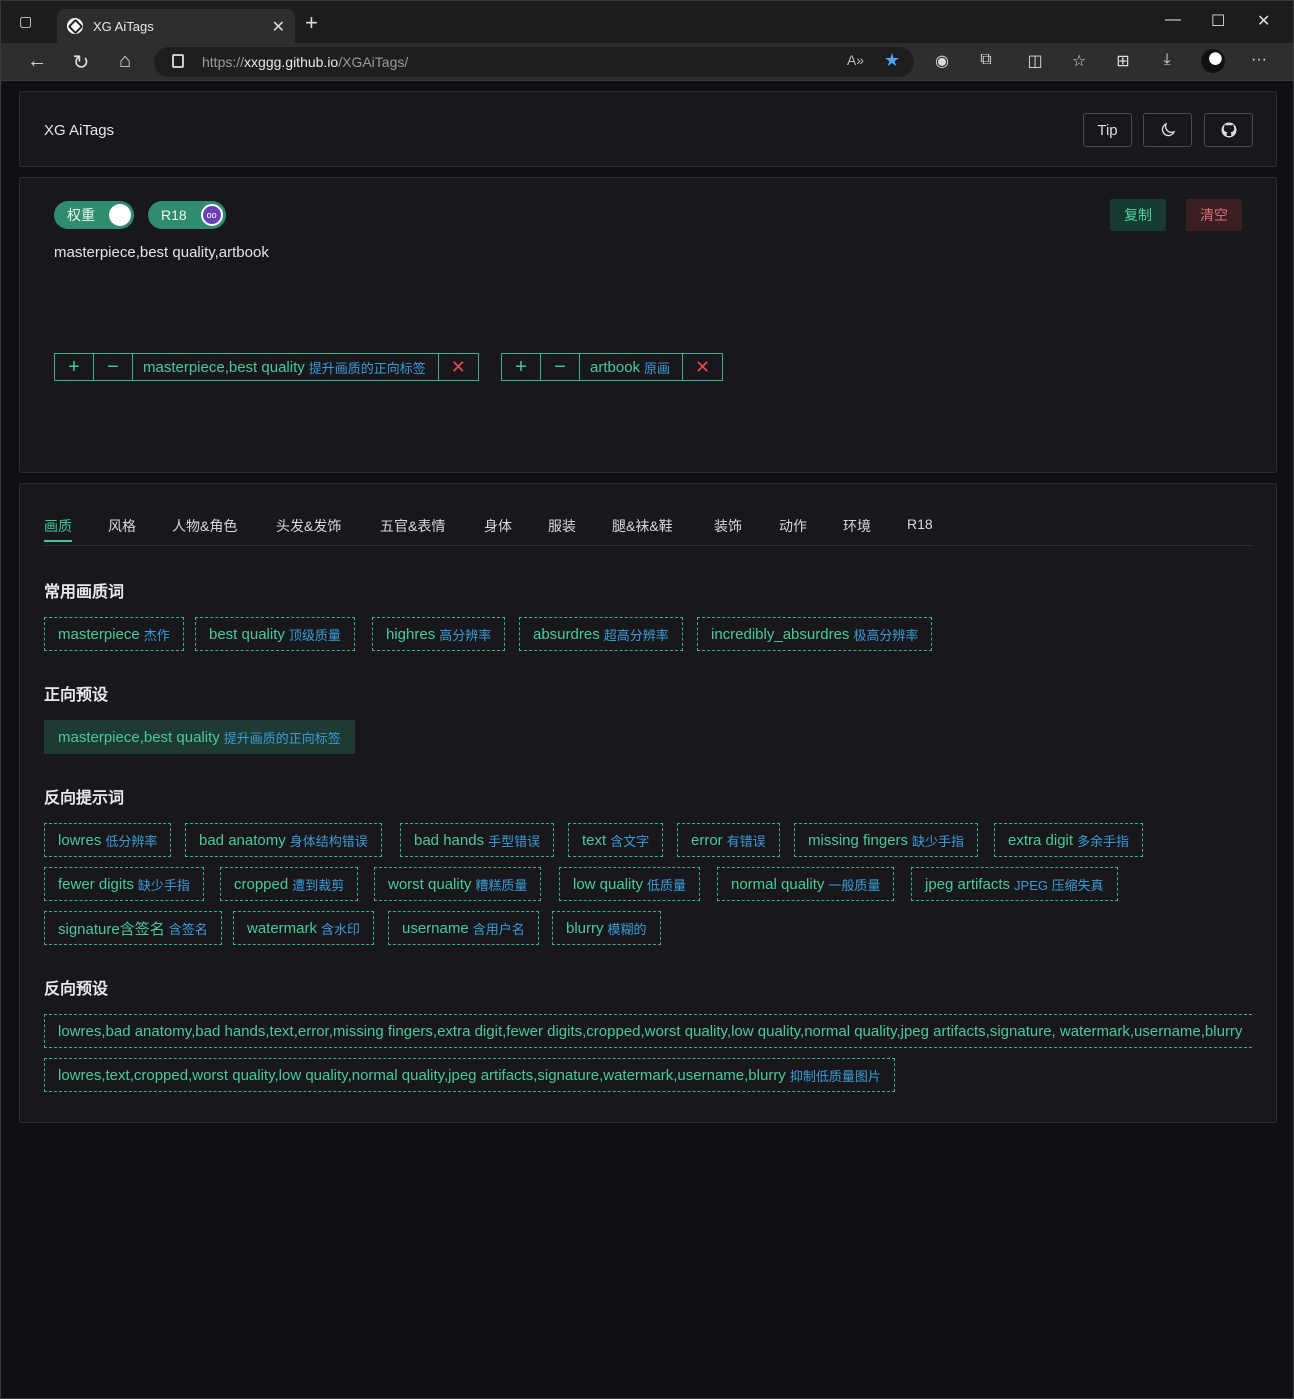 The height and width of the screenshot is (1399, 1294). Describe the element at coordinates (728, 526) in the screenshot. I see `tab-accessories: 装饰` at that location.